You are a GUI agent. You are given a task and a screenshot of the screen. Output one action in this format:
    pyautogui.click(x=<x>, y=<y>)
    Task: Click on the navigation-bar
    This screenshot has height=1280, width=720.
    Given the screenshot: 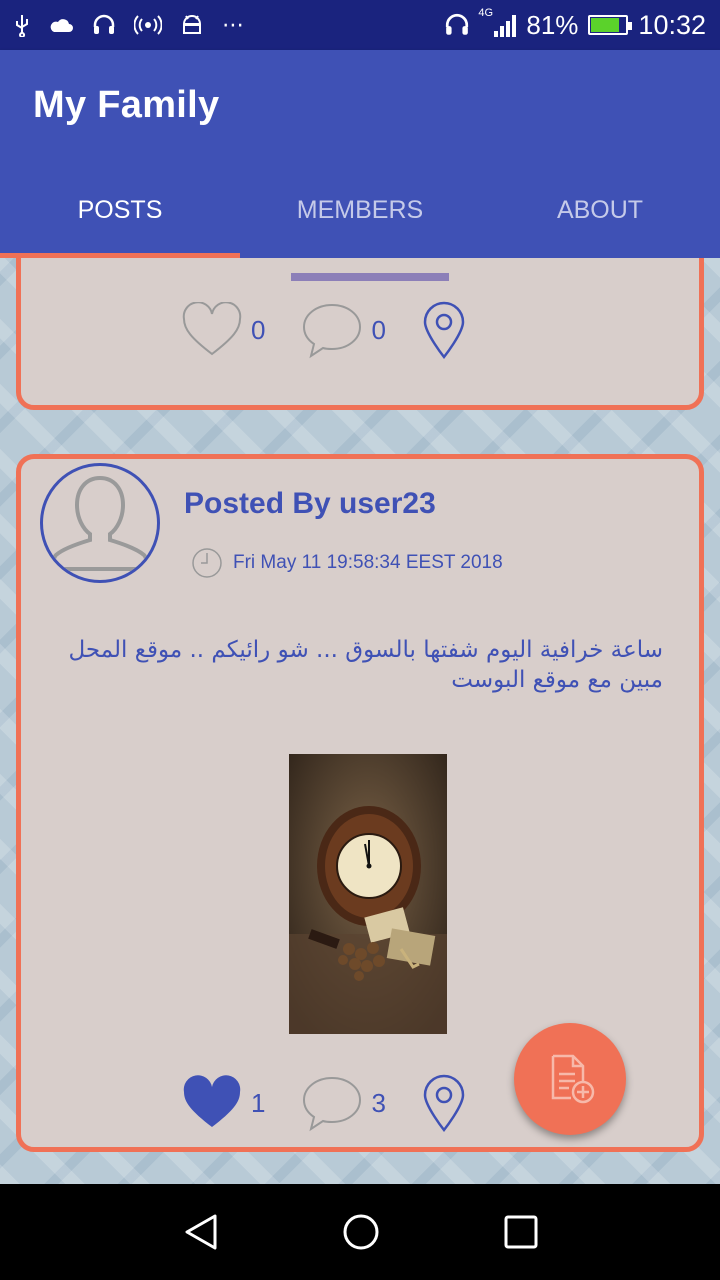 What is the action you would take?
    pyautogui.click(x=360, y=1232)
    